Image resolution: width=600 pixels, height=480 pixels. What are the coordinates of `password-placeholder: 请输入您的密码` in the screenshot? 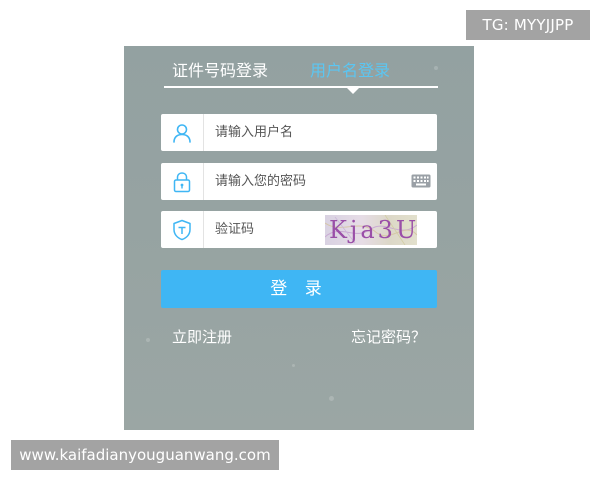 It's located at (261, 181).